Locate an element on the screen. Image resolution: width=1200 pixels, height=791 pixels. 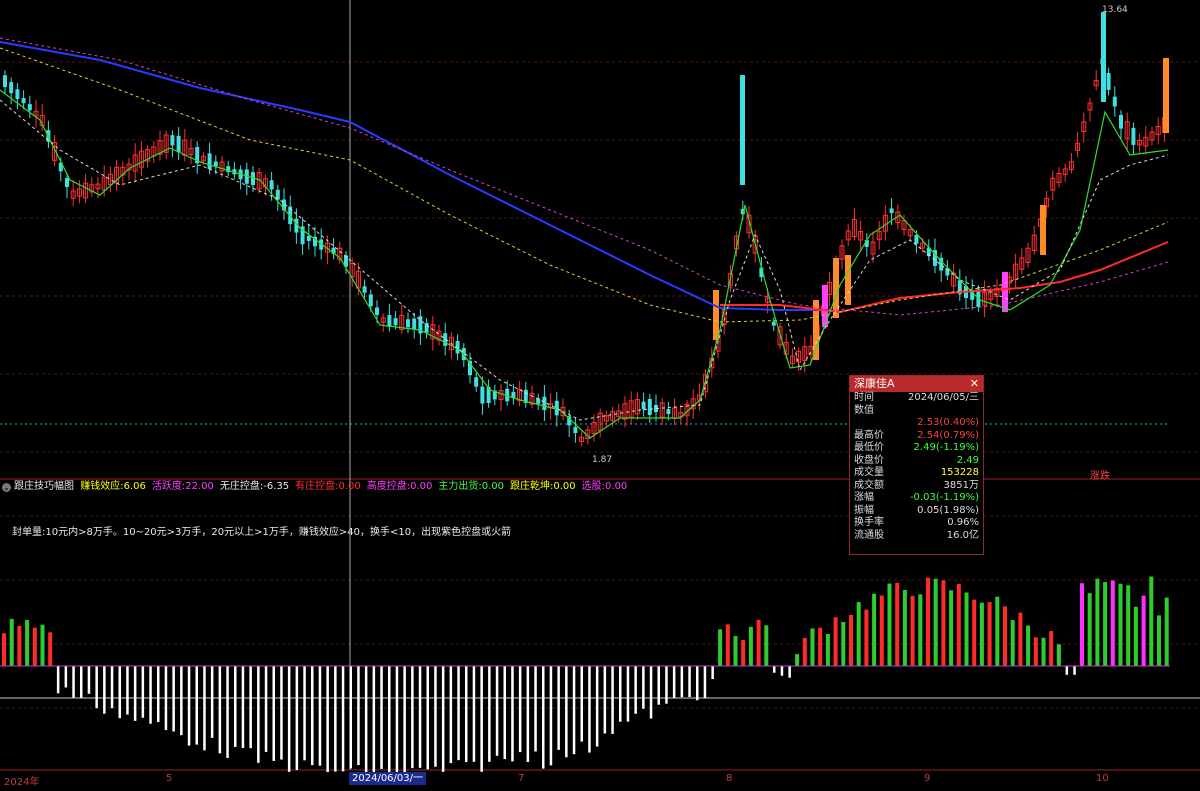
popup-row-key: 成交额 is located at coordinates (869, 485).